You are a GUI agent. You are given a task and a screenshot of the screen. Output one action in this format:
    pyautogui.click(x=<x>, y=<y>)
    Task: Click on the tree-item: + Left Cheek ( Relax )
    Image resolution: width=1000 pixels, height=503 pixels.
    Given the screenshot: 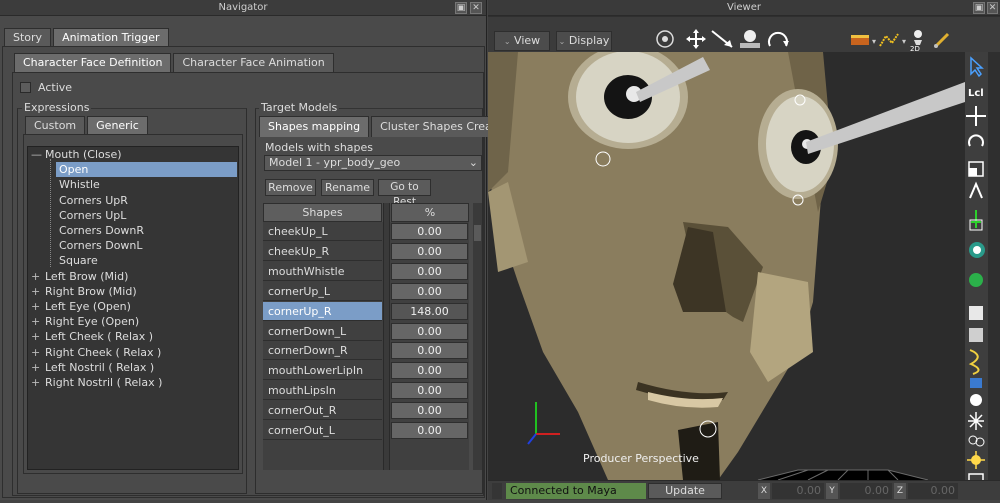 What is the action you would take?
    pyautogui.click(x=92, y=336)
    